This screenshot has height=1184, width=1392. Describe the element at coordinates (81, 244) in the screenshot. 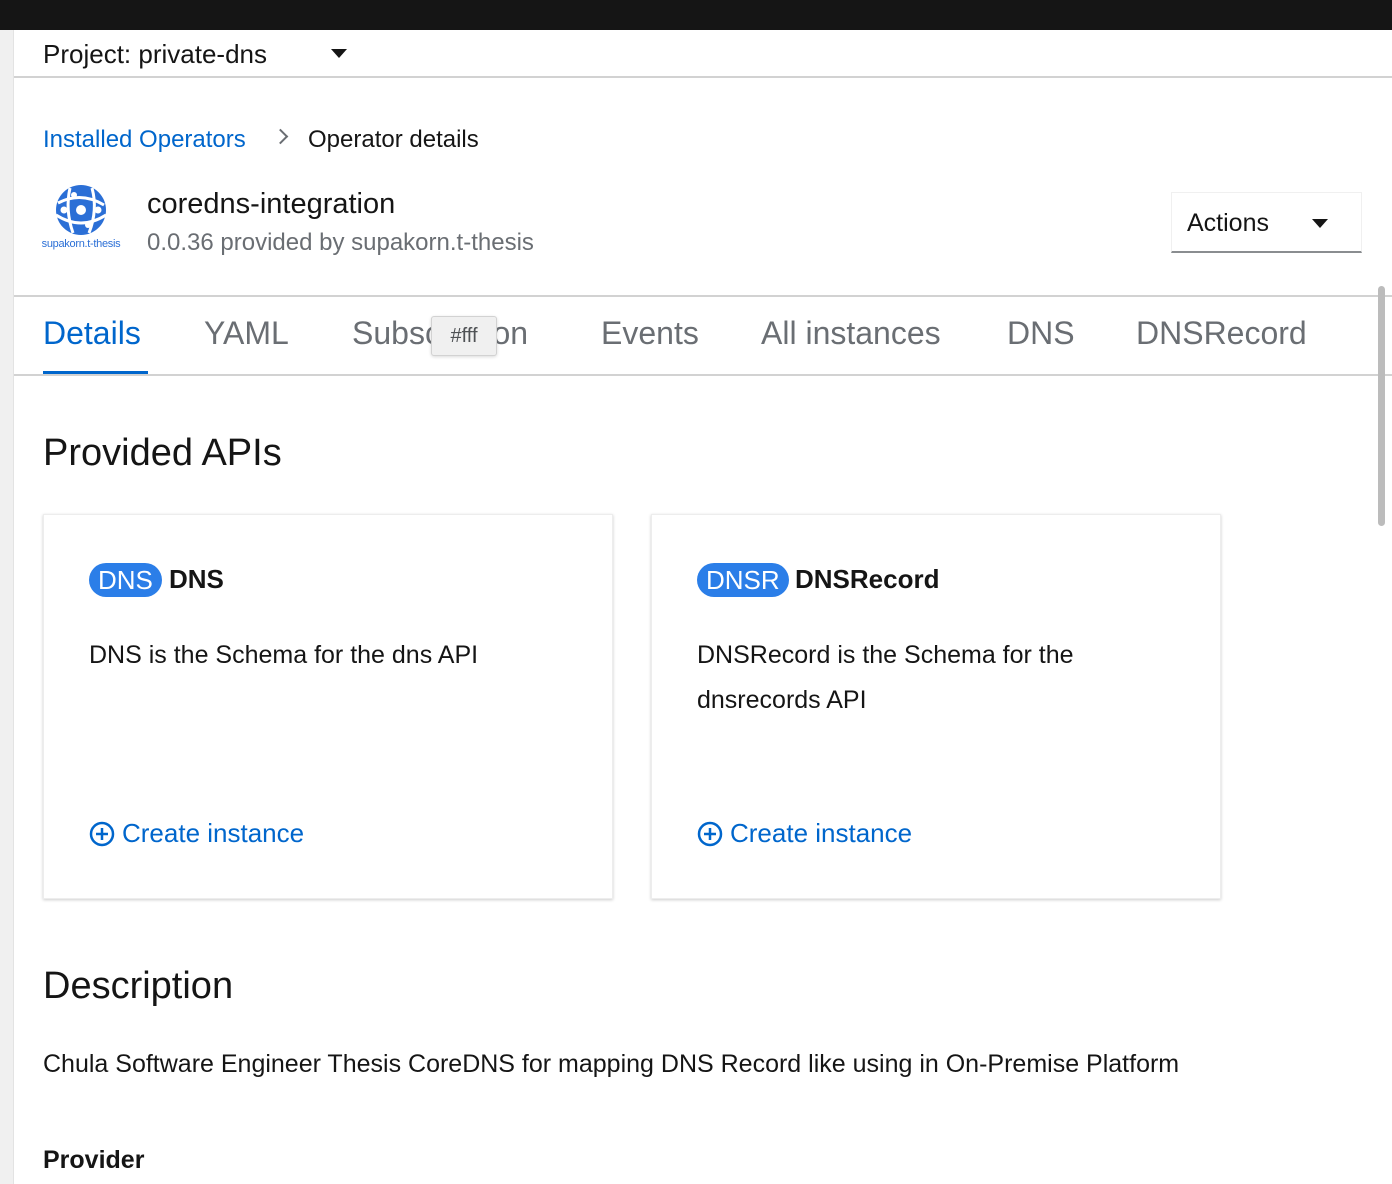

I see `logo-caption: supakorn.t-thesis` at that location.